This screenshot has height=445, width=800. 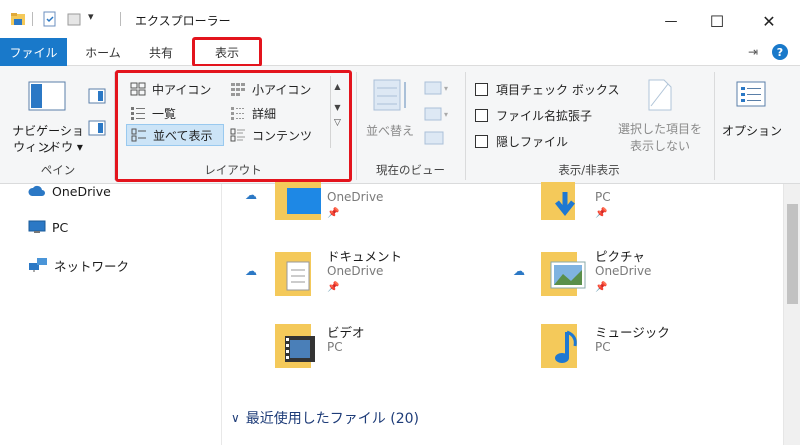 What do you see at coordinates (780, 52) in the screenshot?
I see `help-icon: ?` at bounding box center [780, 52].